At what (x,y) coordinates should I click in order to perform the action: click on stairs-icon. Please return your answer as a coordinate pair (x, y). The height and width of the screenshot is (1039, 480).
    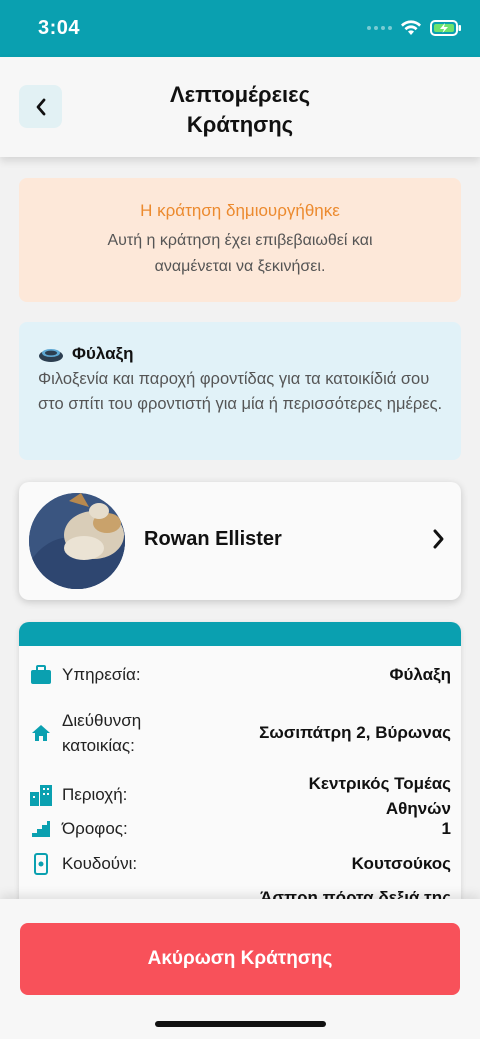
    Looking at the image, I should click on (41, 829).